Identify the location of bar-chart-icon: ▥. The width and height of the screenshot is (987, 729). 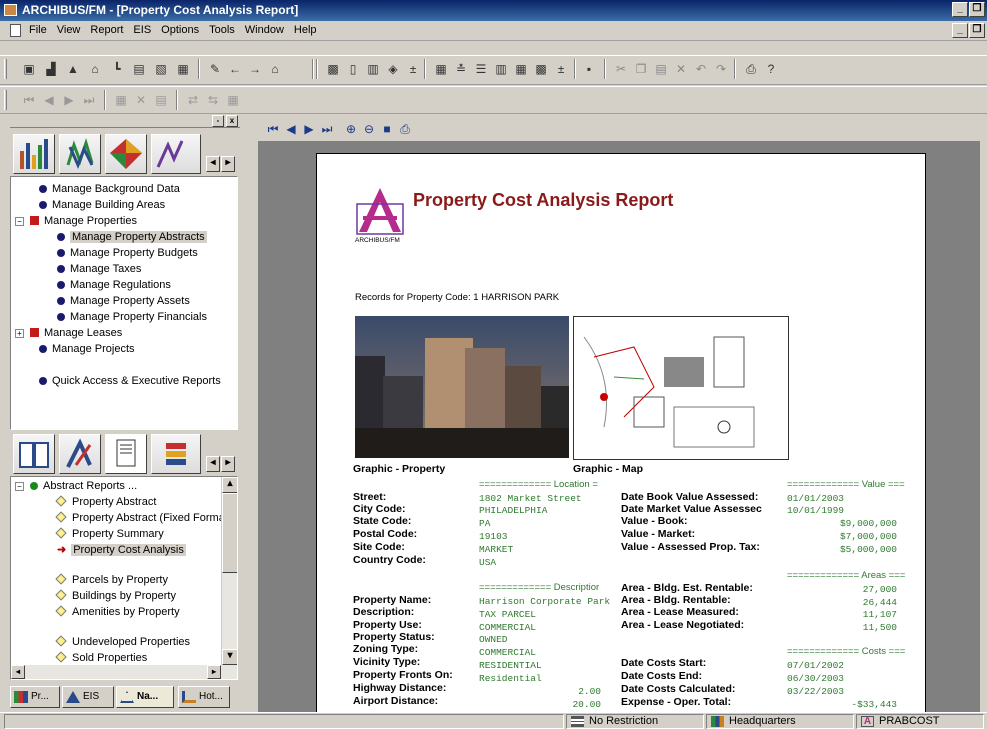
(373, 69).